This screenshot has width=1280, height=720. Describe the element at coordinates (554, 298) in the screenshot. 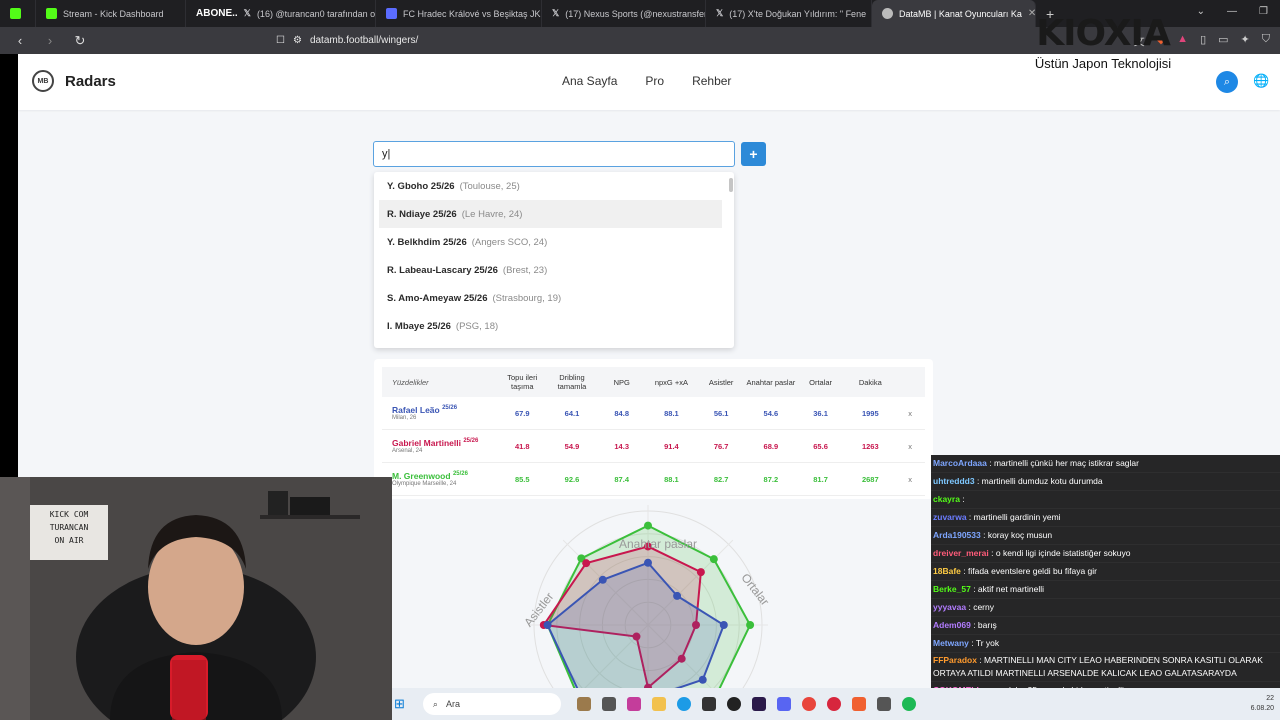

I see `suggestion-item: S. Amo-Ameyaw 25/26 (Strasbourg, 19)` at that location.